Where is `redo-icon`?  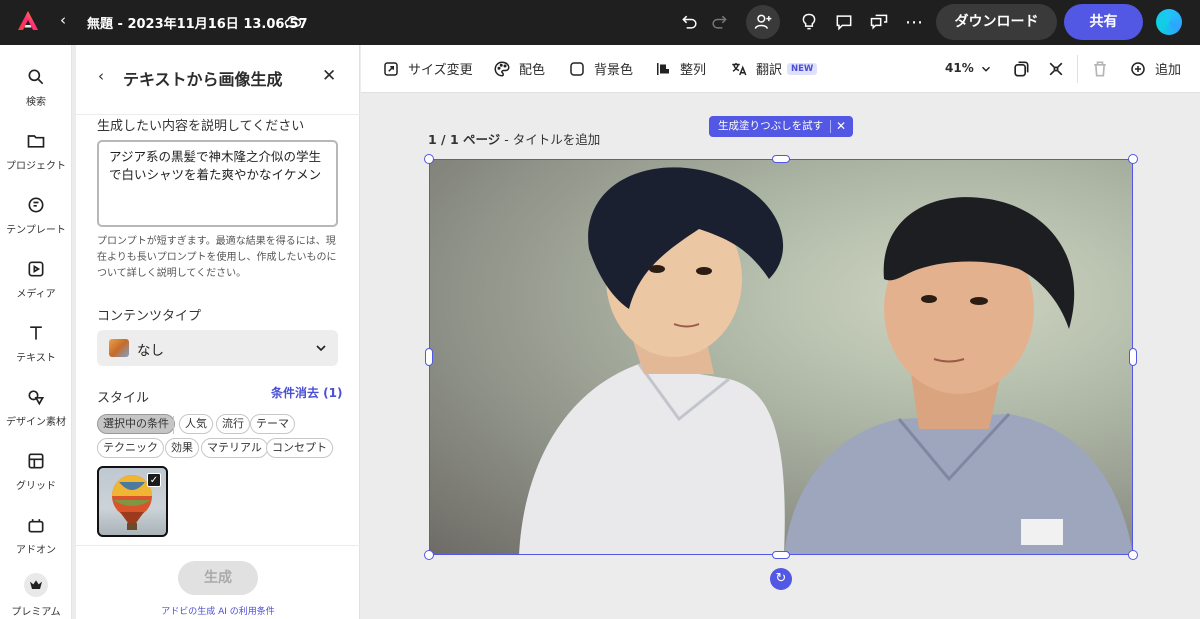 redo-icon is located at coordinates (719, 22).